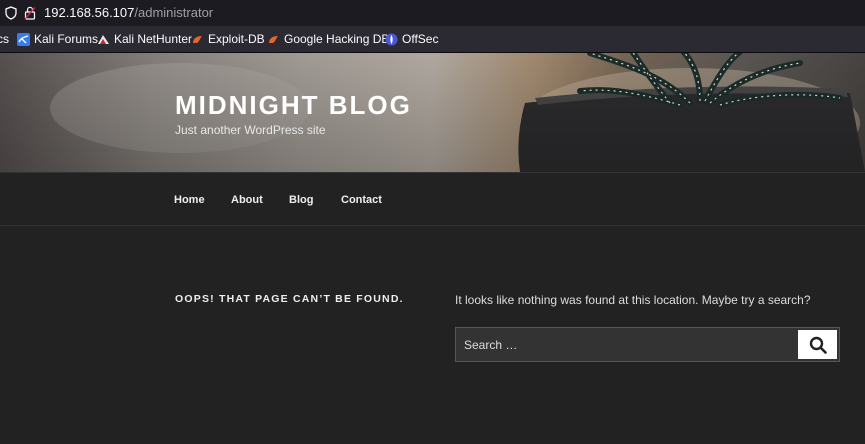 Image resolution: width=865 pixels, height=444 pixels. Describe the element at coordinates (432, 199) in the screenshot. I see `main-navigation: Home About Blog Contact` at that location.